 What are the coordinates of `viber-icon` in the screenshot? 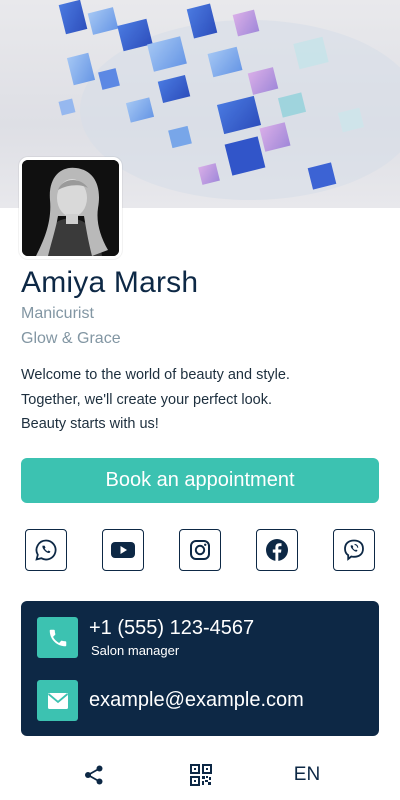 It's located at (354, 550).